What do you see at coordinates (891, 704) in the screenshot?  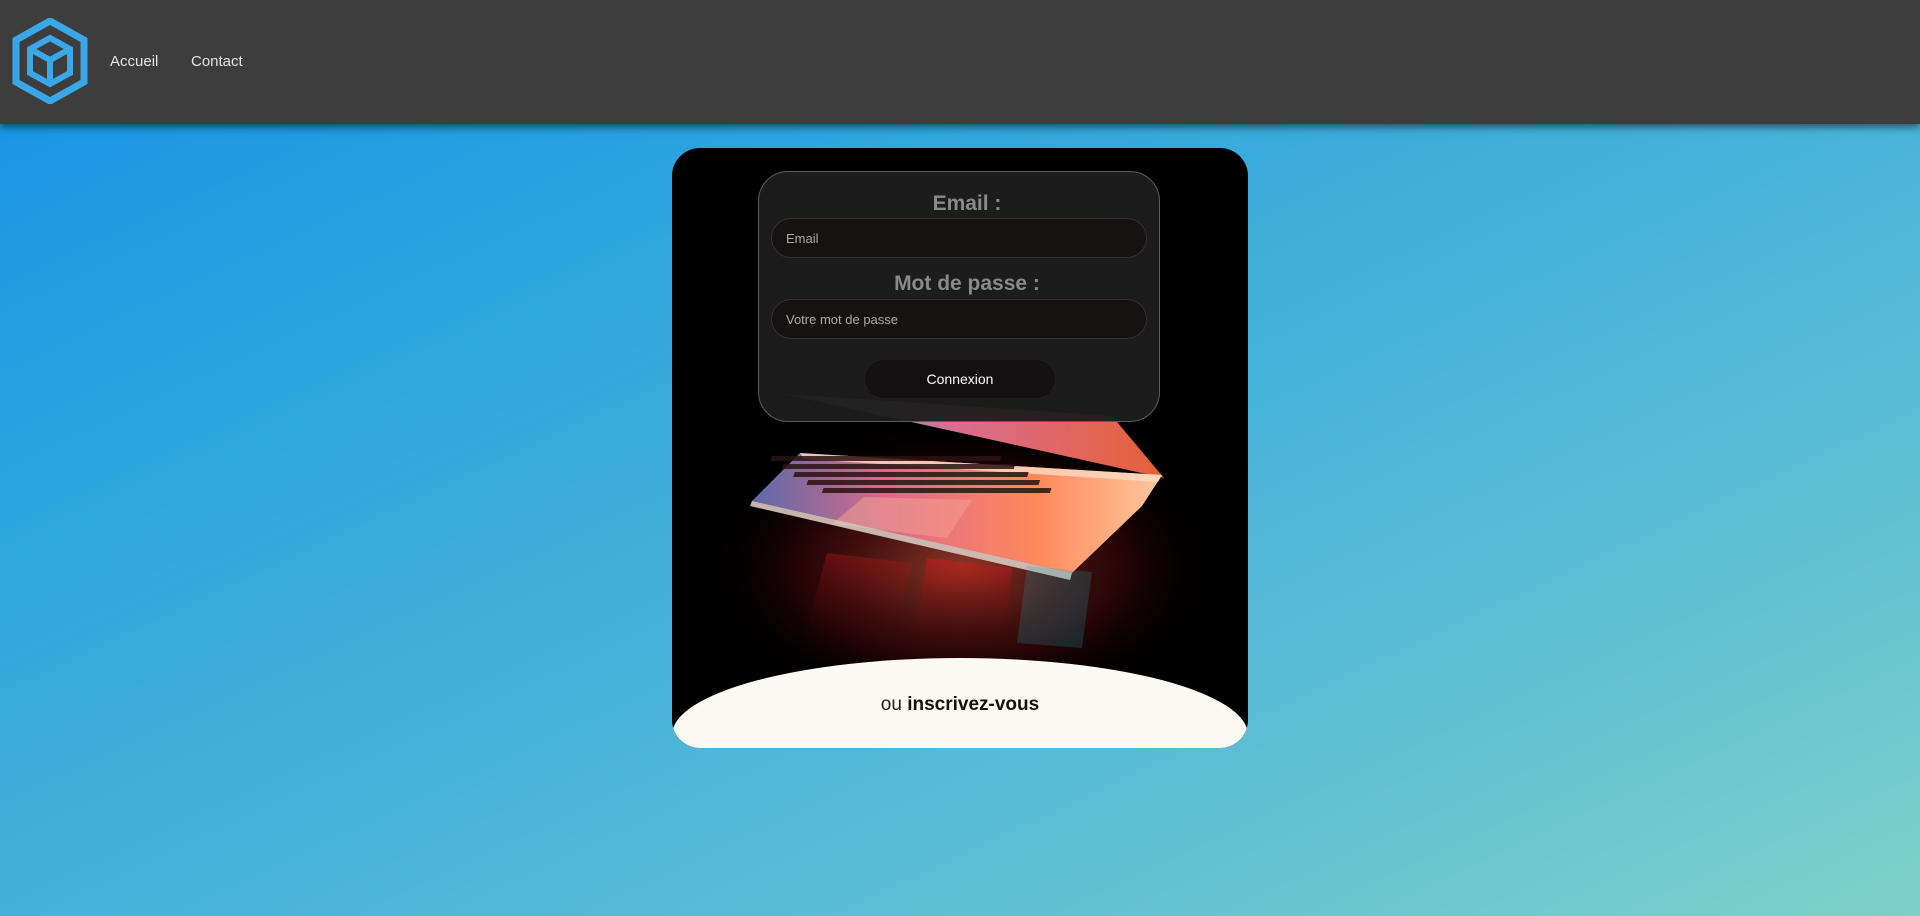 I see `signup-prefix: ou` at bounding box center [891, 704].